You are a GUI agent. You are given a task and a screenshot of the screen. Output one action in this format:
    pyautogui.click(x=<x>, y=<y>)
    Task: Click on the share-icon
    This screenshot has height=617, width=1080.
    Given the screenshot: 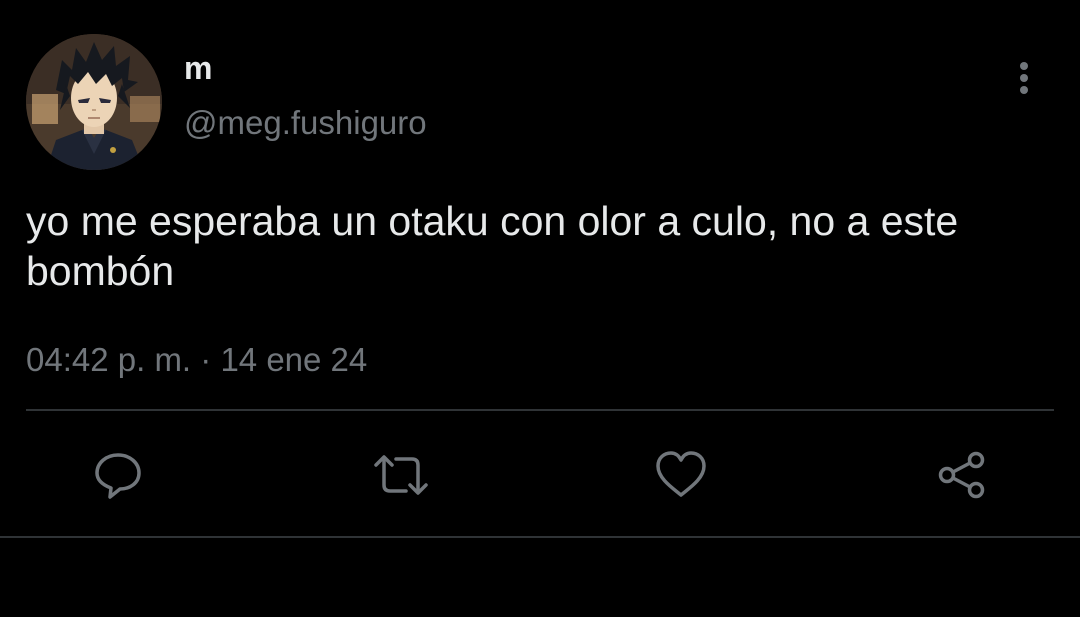 What is the action you would take?
    pyautogui.click(x=961, y=475)
    